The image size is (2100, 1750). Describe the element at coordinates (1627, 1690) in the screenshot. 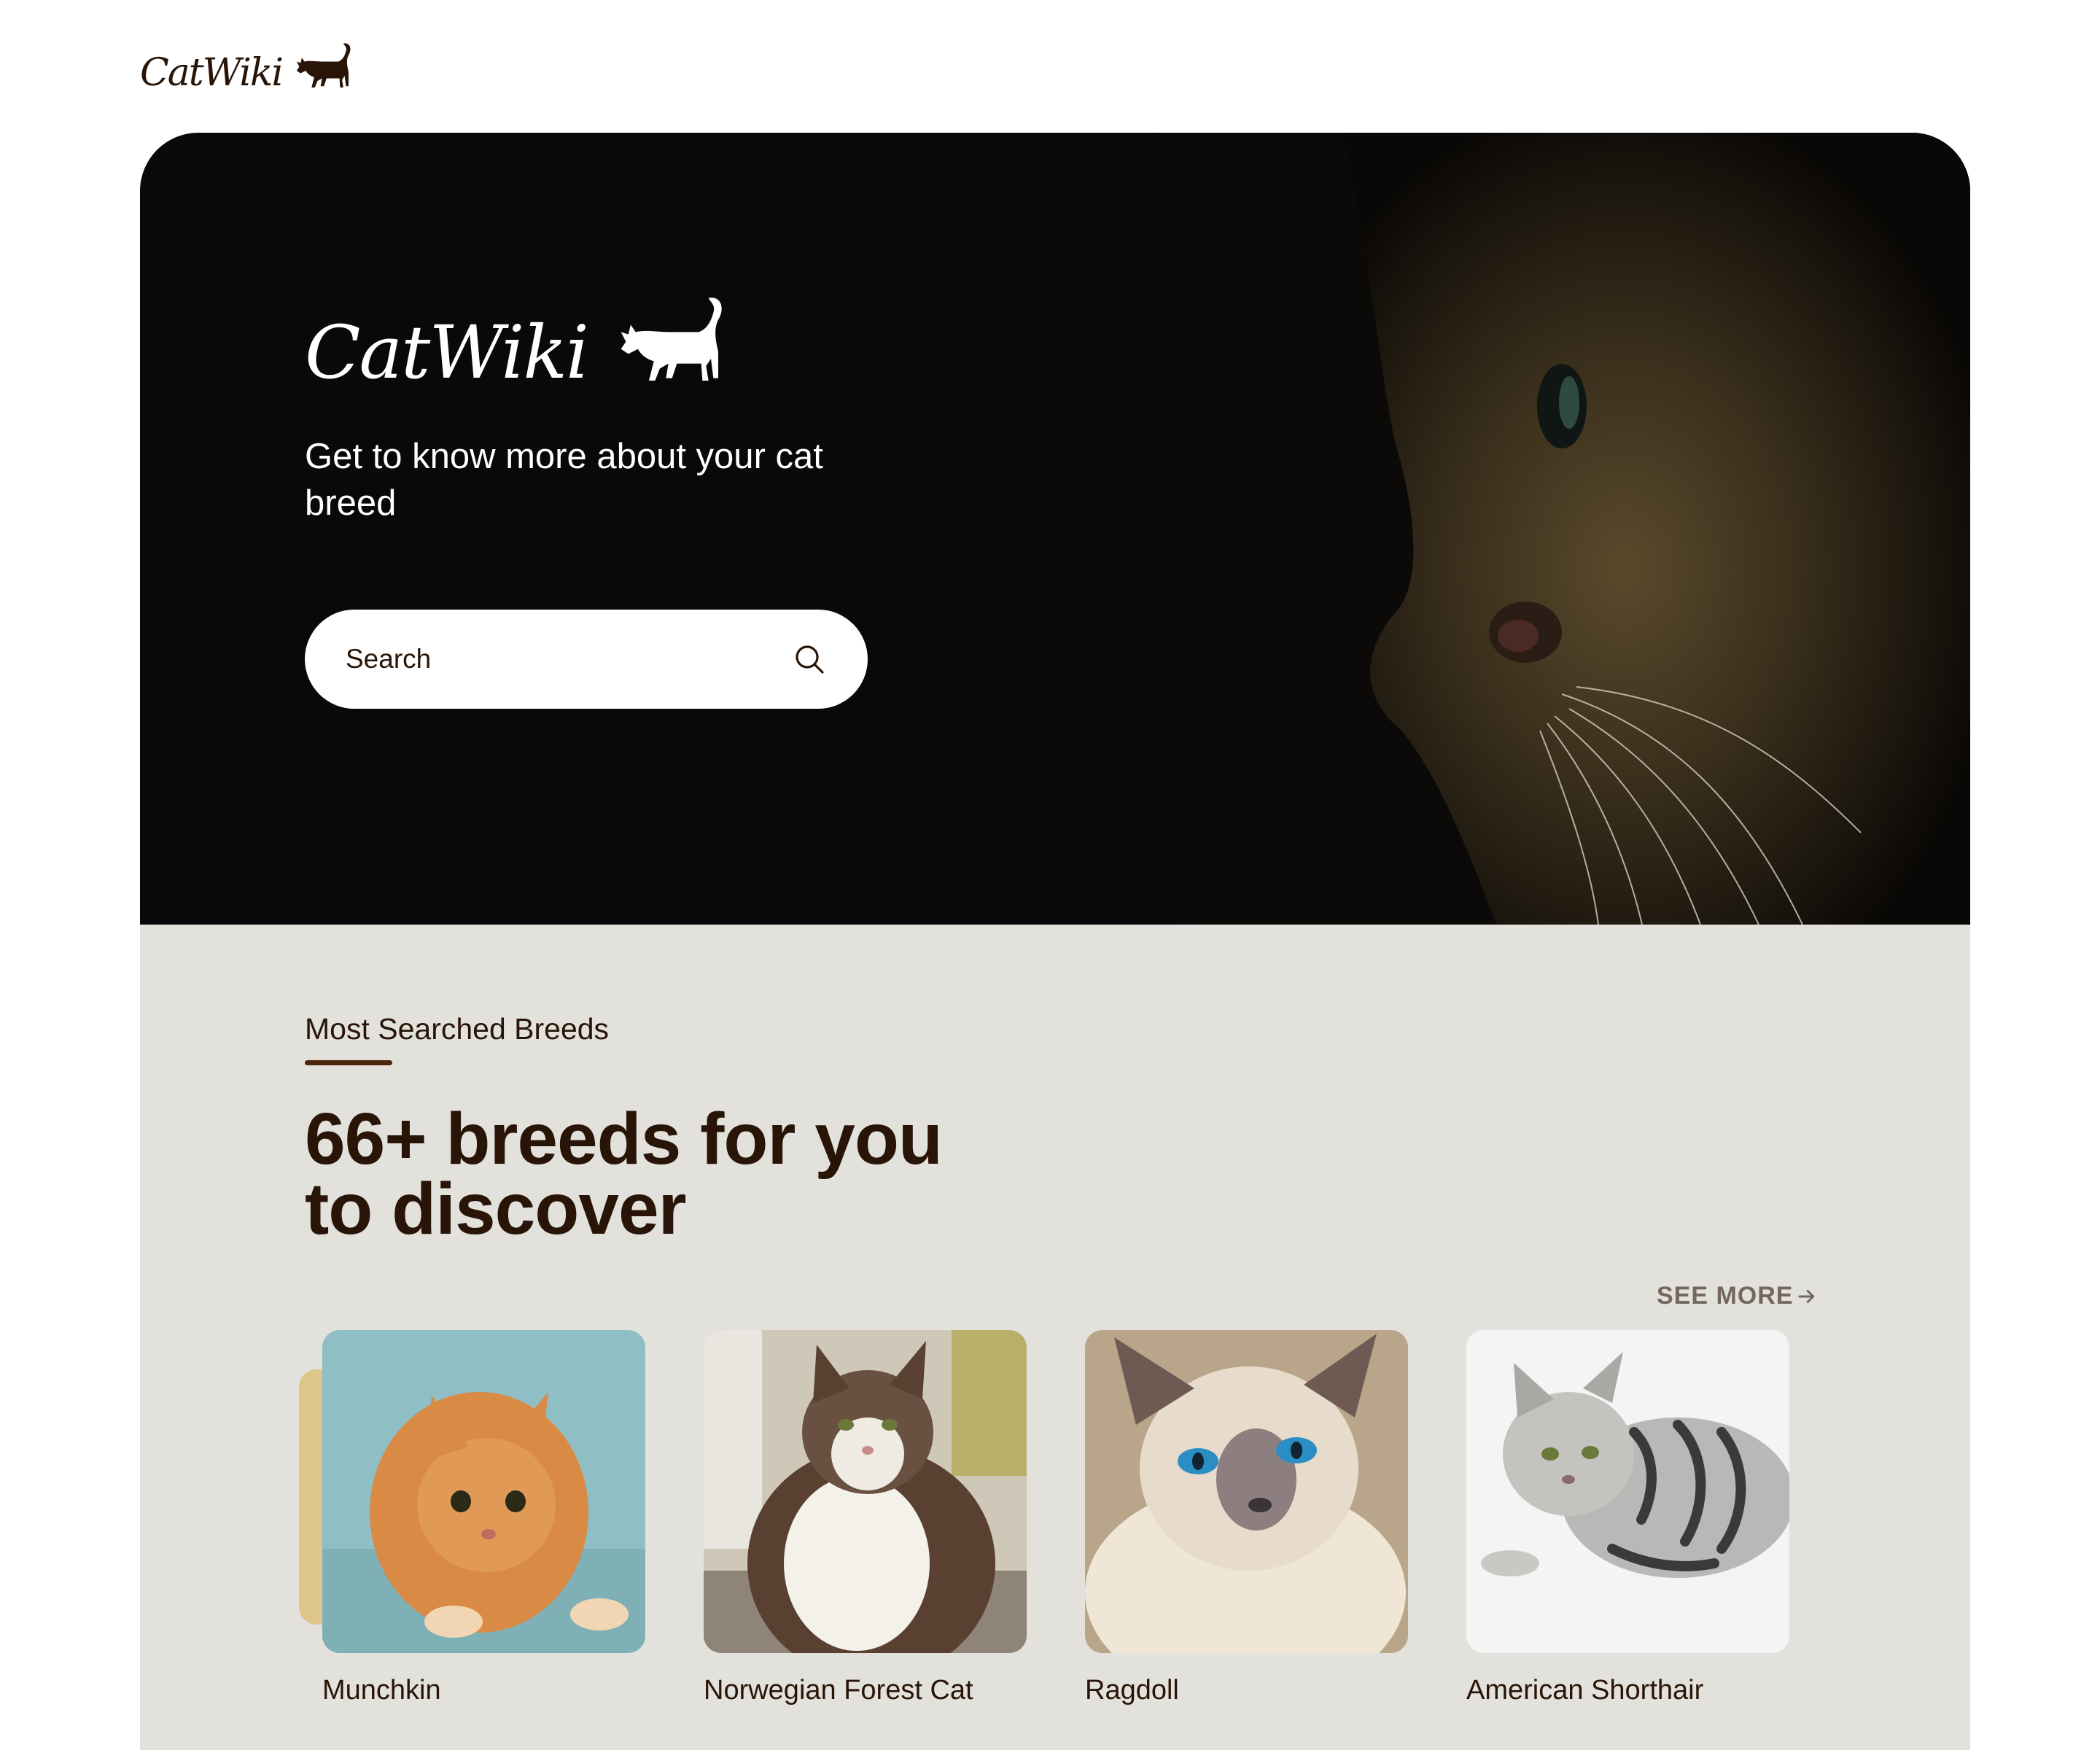

I see `breed-name: American Shorthair` at that location.